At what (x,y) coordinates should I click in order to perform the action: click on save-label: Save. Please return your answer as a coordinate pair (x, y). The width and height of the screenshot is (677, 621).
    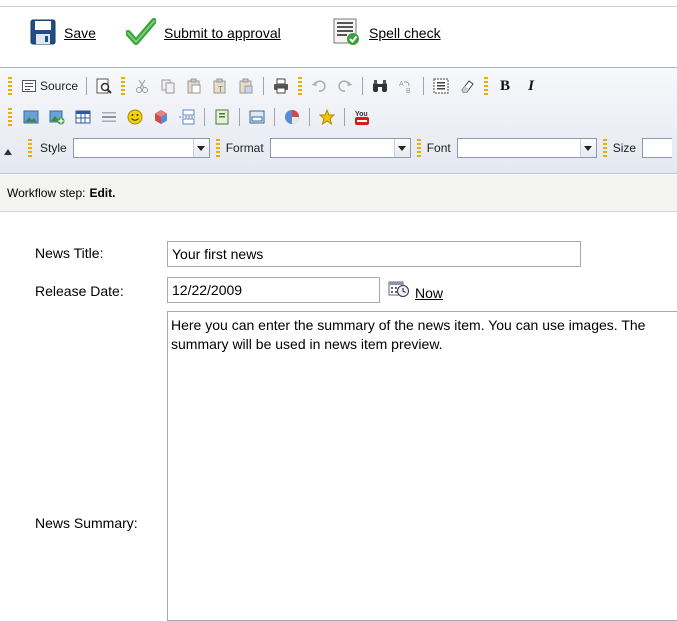
    Looking at the image, I should click on (80, 33).